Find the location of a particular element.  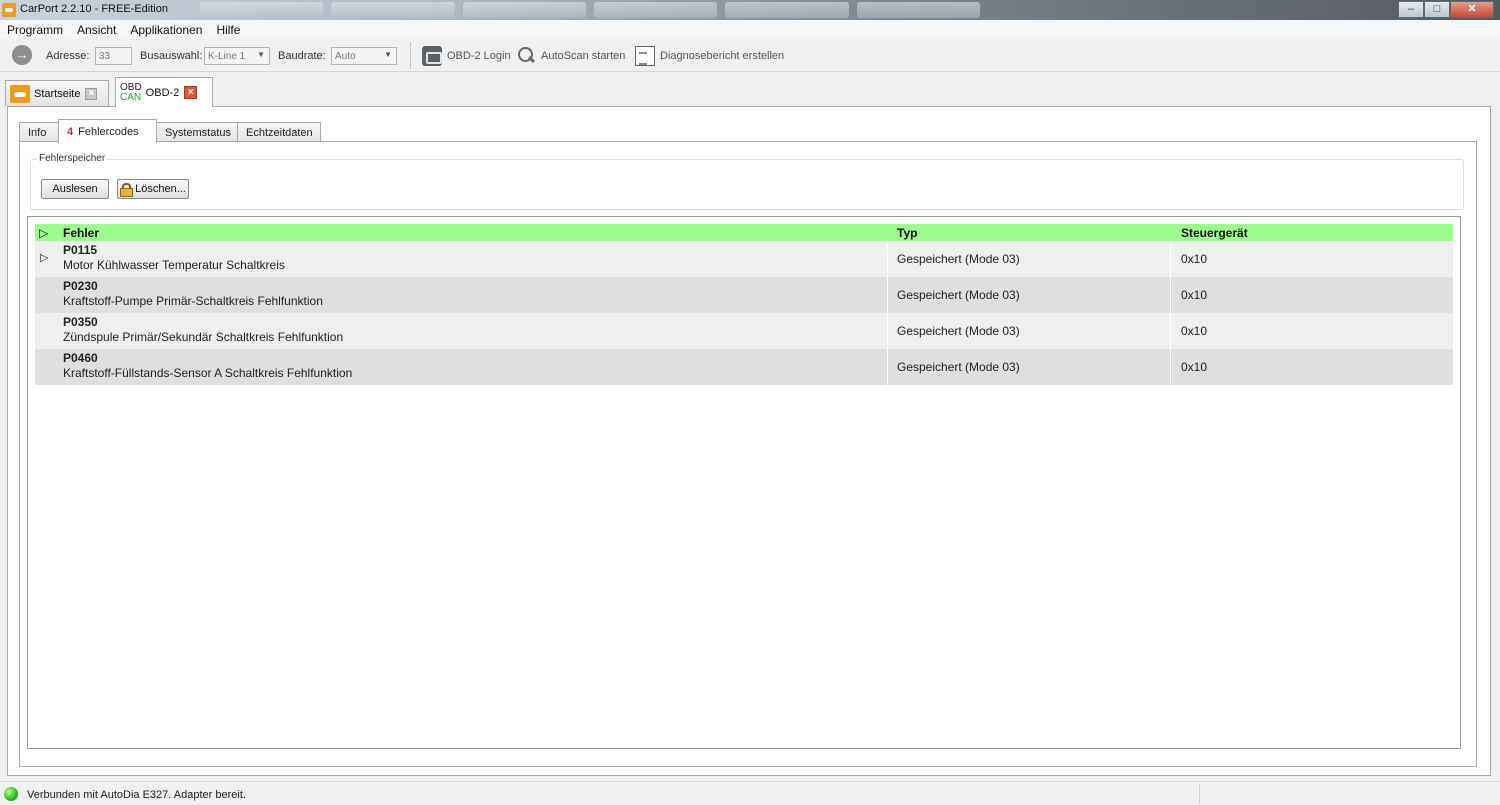

menu-hilfe: Hilfe is located at coordinates (228, 30).